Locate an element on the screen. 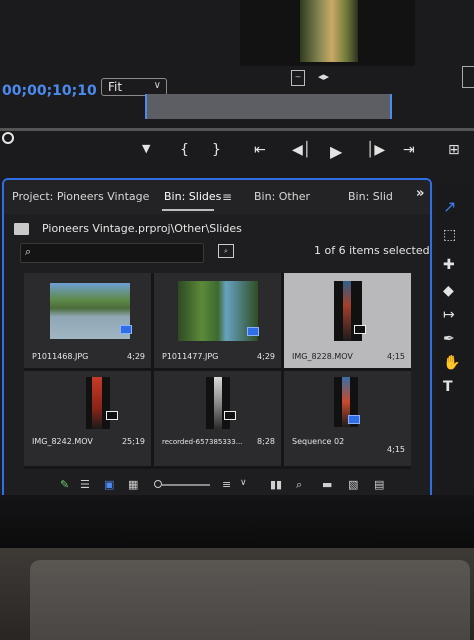 Image resolution: width=474 pixels, height=640 pixels. media-tile: P1011468.JPG 4;29 is located at coordinates (87, 320).